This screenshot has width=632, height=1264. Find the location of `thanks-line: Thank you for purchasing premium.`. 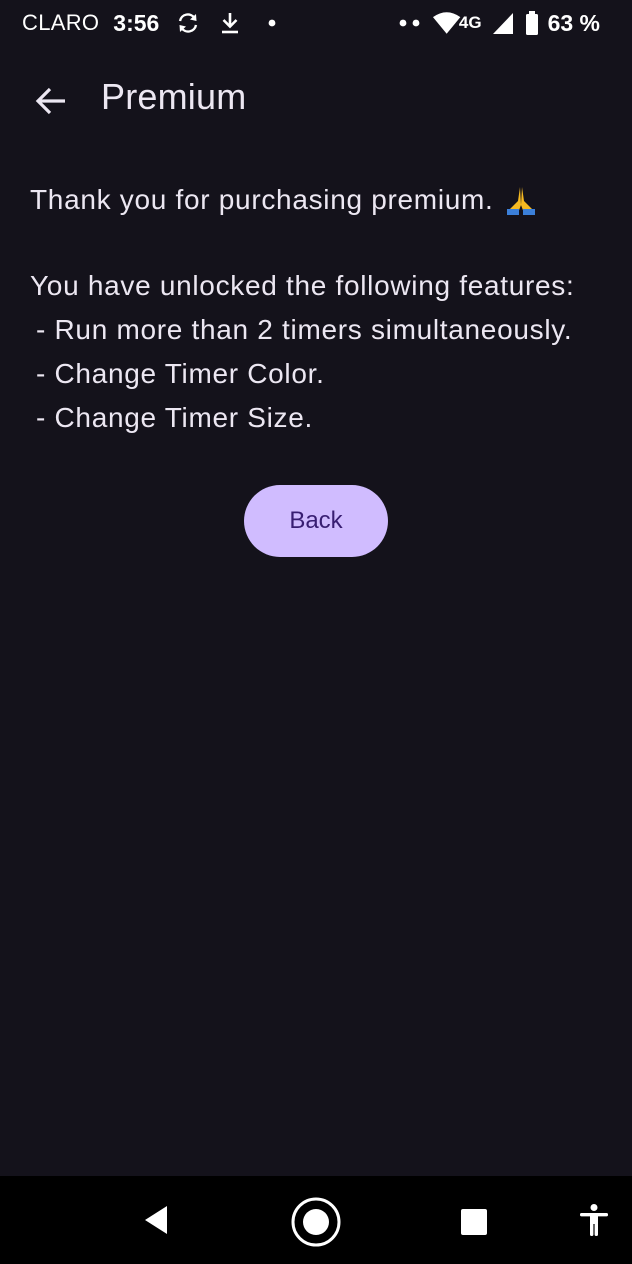

thanks-line: Thank you for purchasing premium. is located at coordinates (325, 200).